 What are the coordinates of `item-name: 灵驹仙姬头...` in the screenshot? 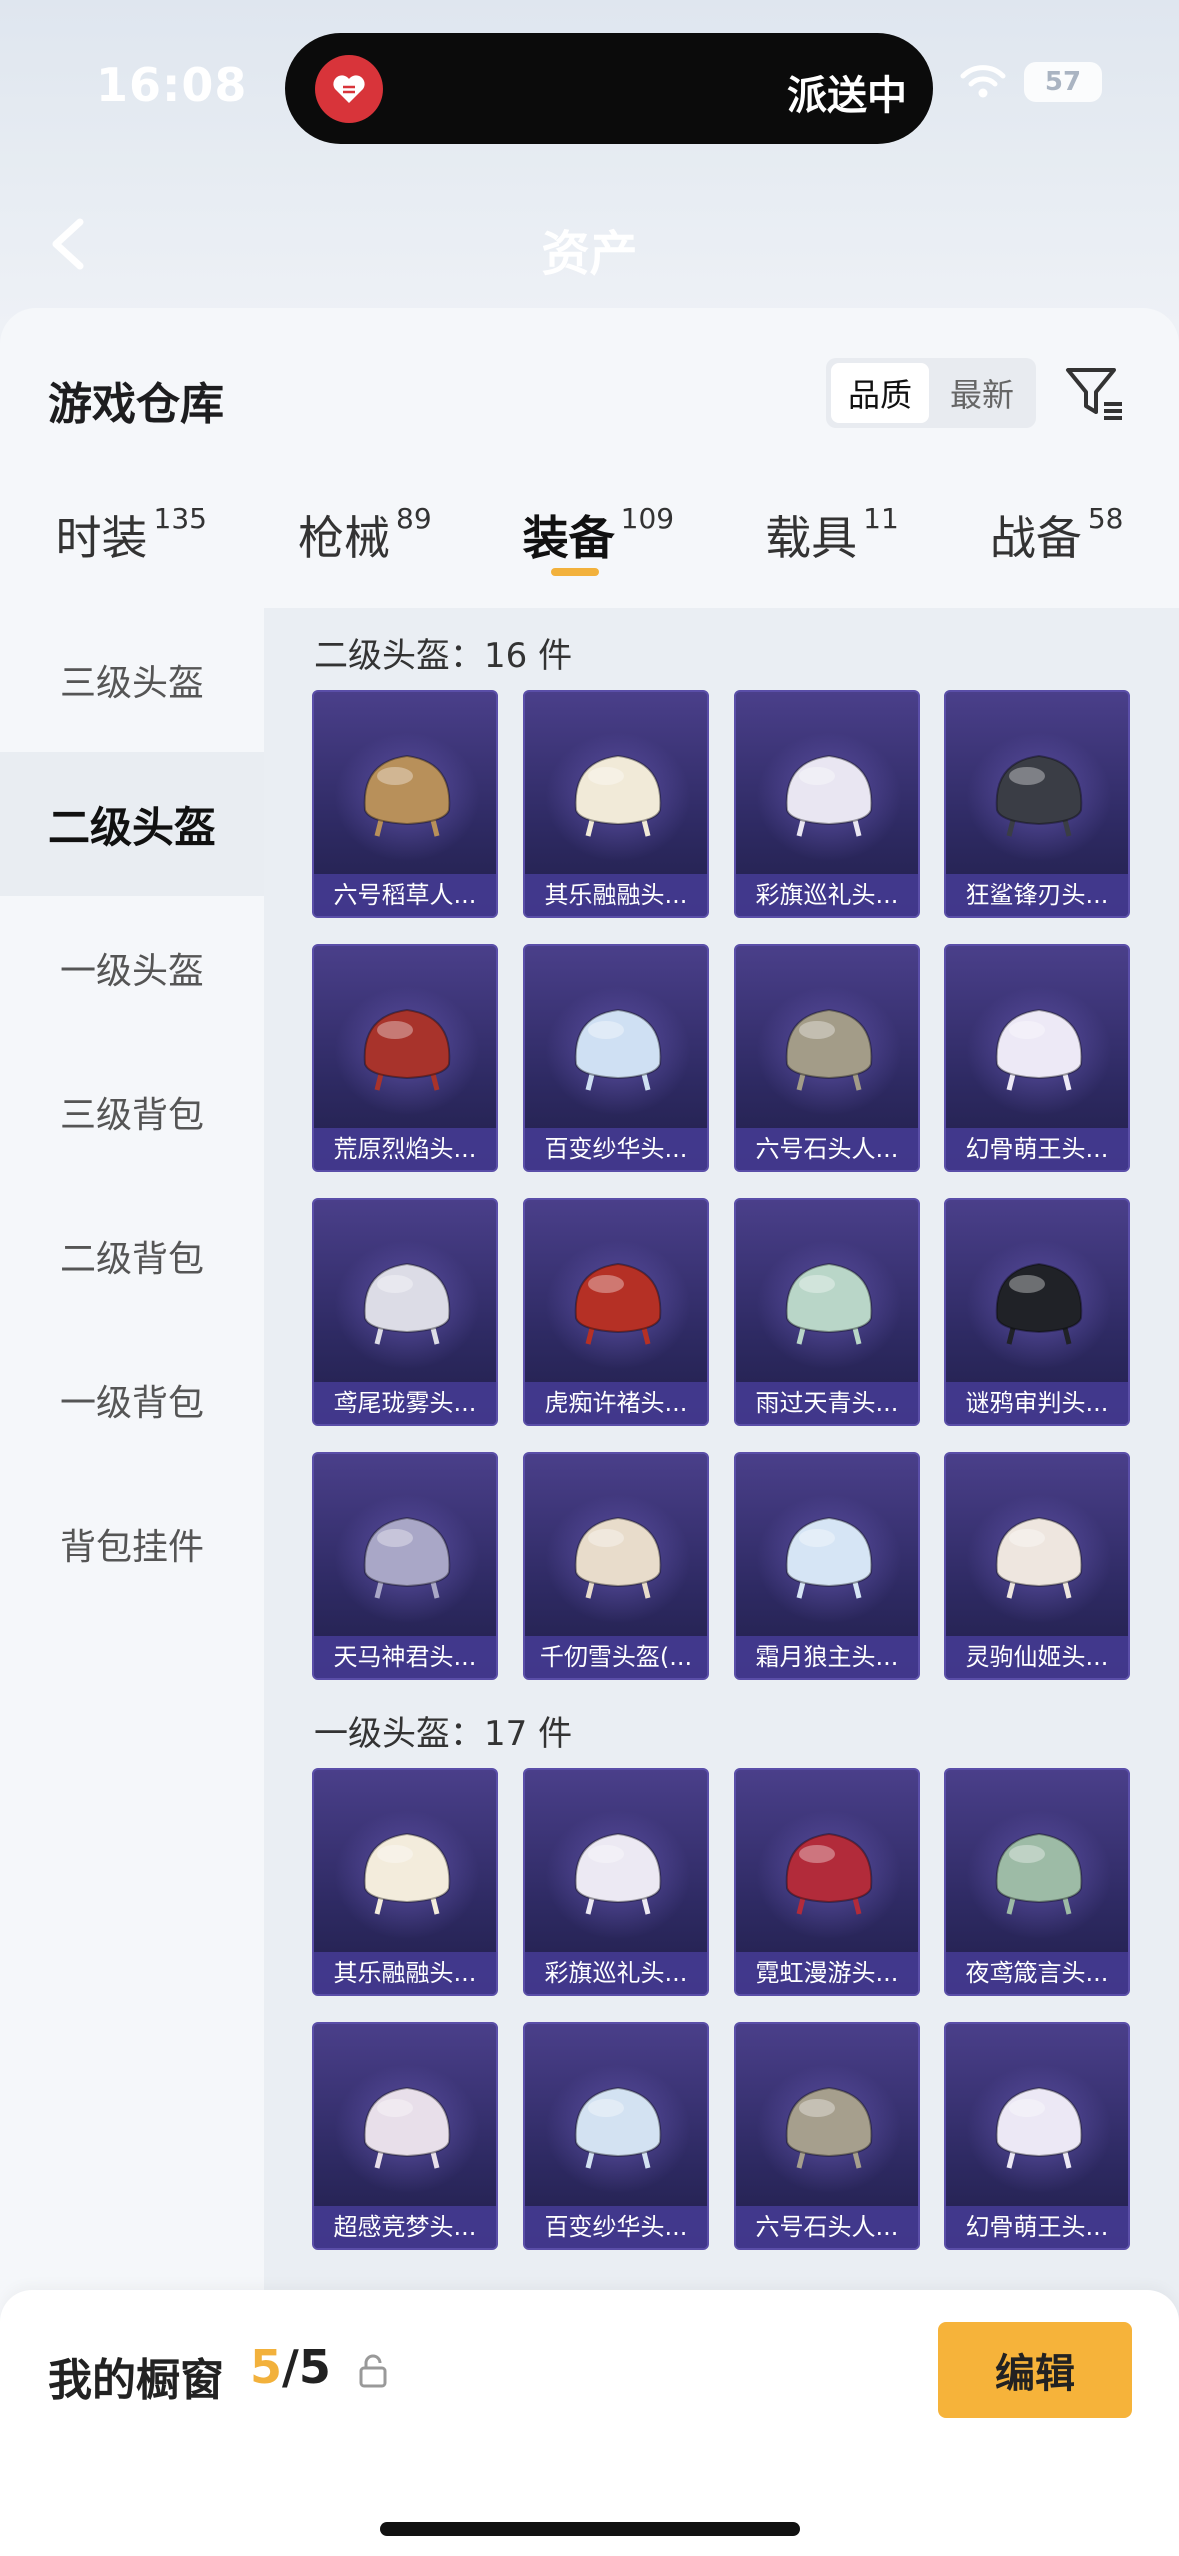 It's located at (1037, 1657).